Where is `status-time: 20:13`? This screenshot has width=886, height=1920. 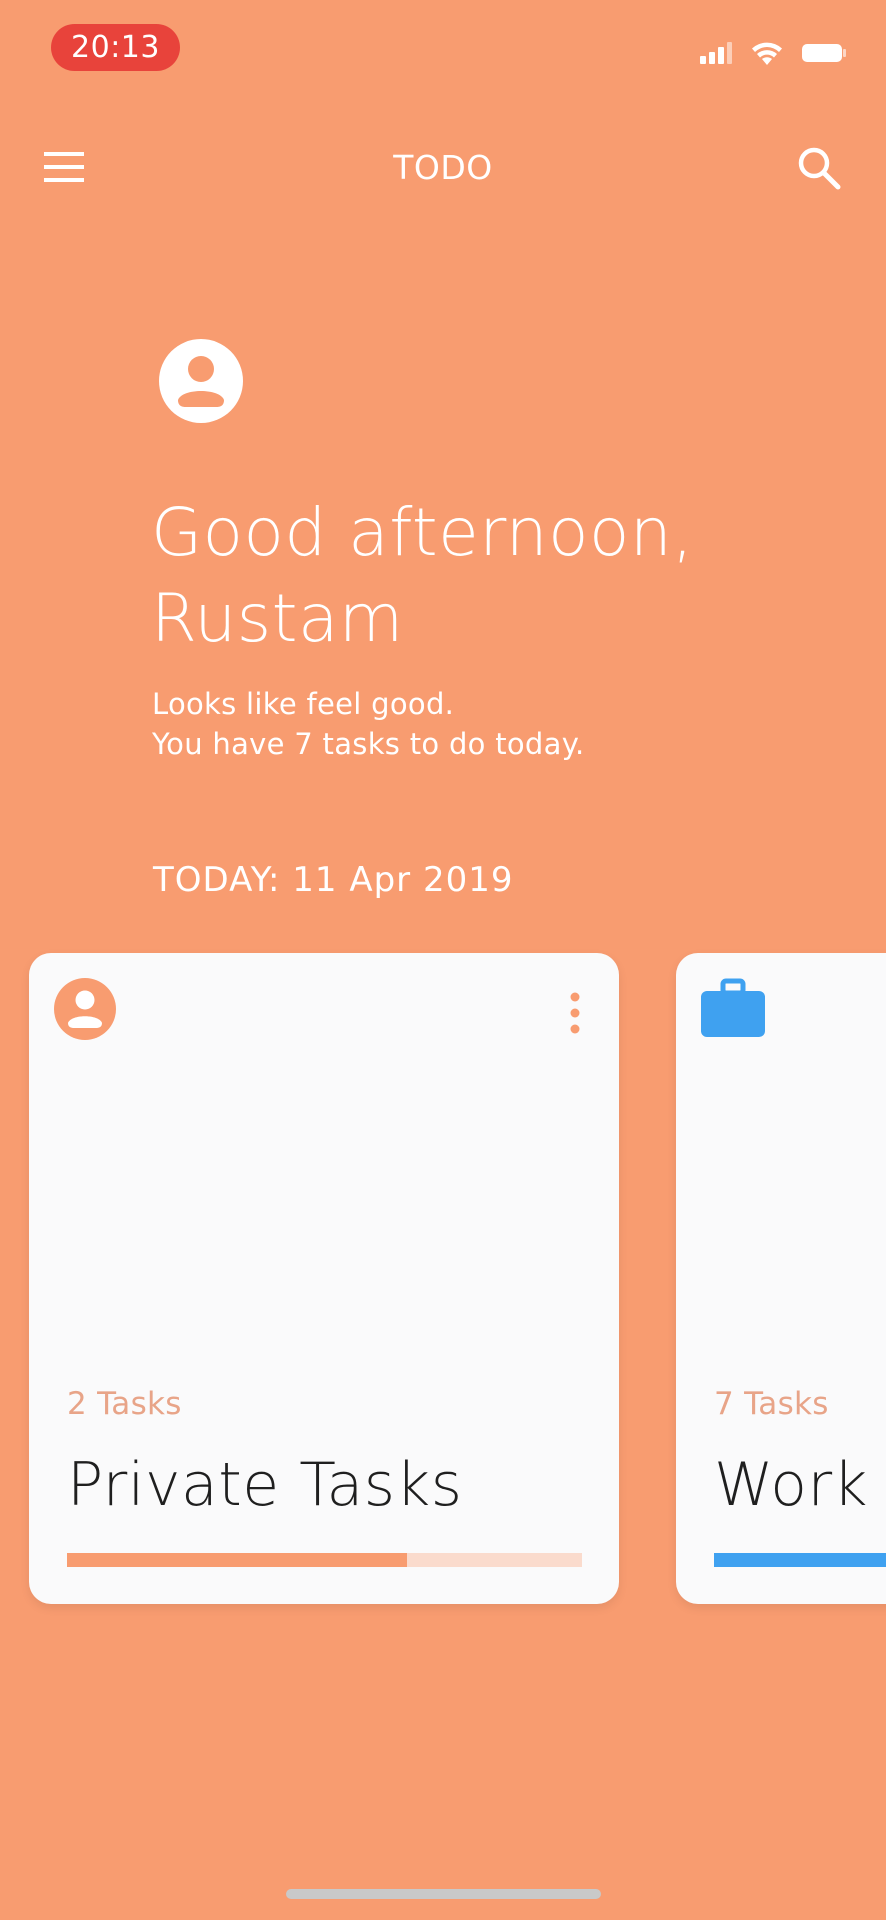
status-time: 20:13 is located at coordinates (115, 47).